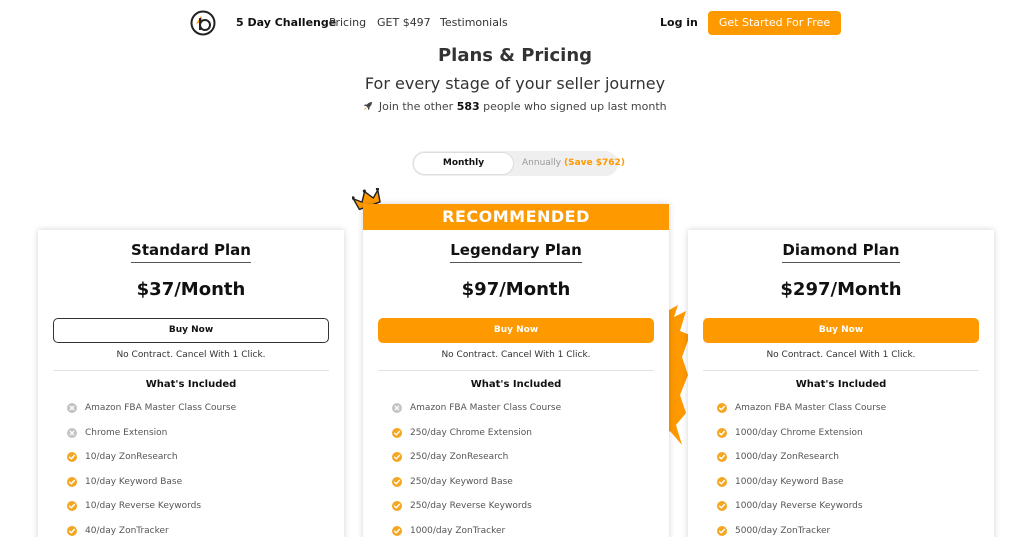 The image size is (1024, 537). Describe the element at coordinates (463, 163) in the screenshot. I see `toggle-monthly: Monthly` at that location.